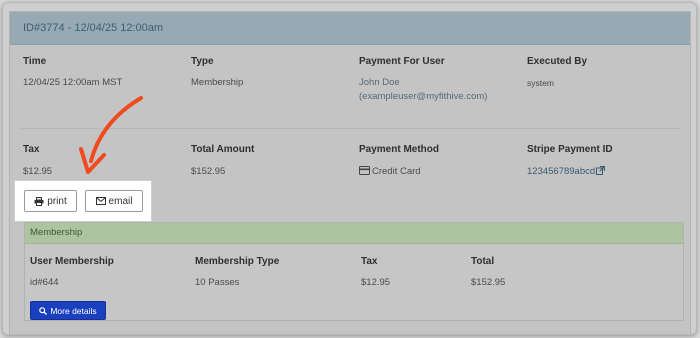  I want to click on payment-user-email: (exampleuser@myfithive.com), so click(423, 96).